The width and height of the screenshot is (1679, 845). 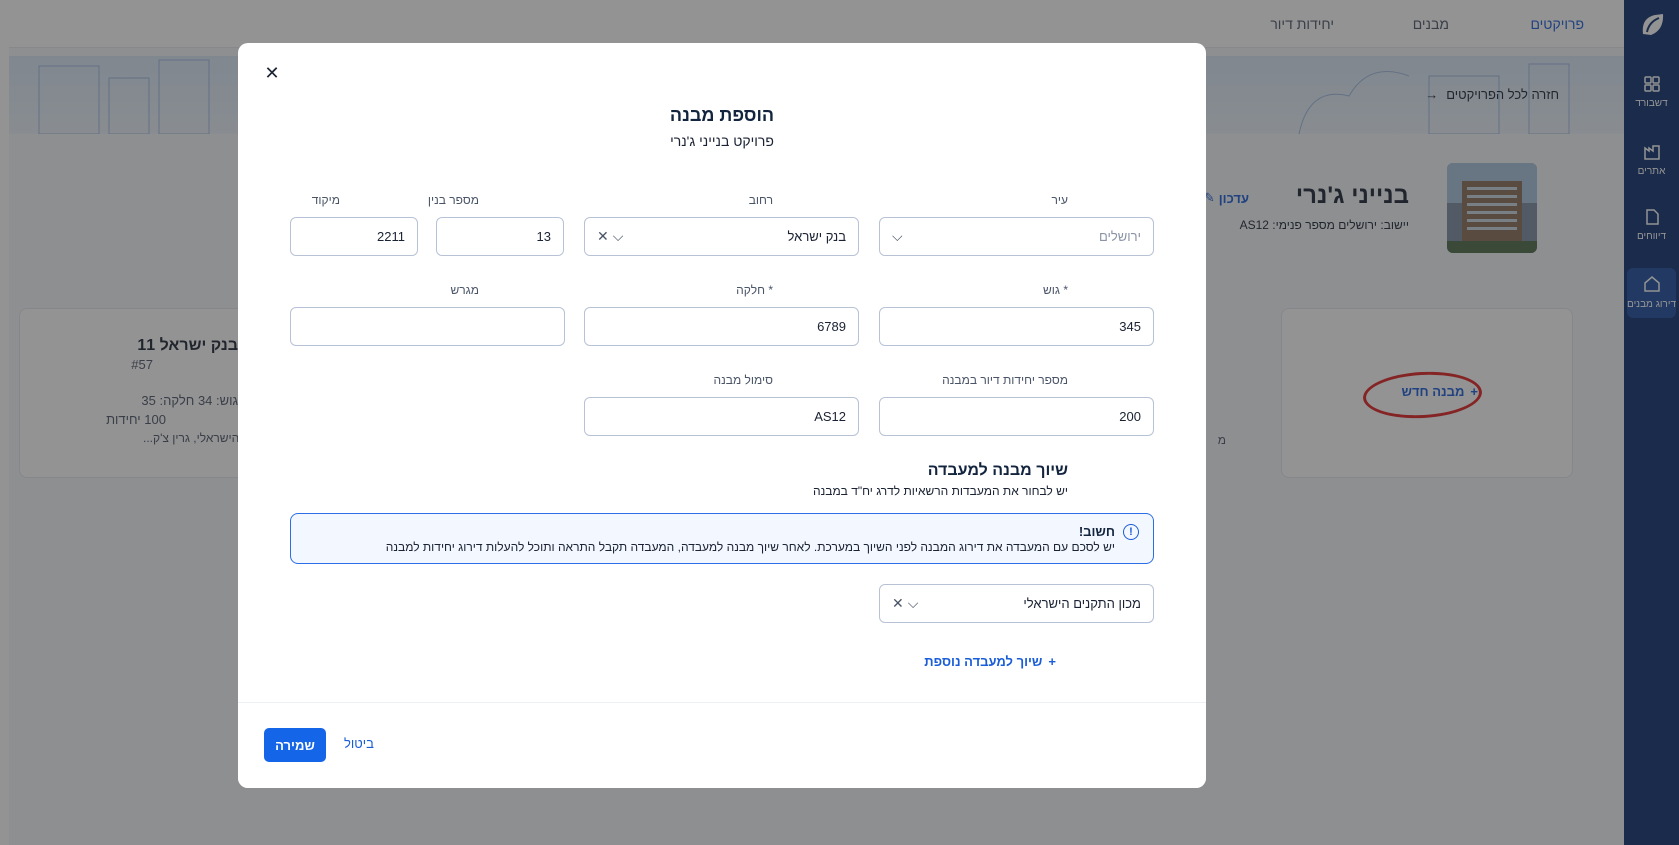 What do you see at coordinates (721, 236) in the screenshot?
I see `street-select: בנק ישראל ⌵ ✕` at bounding box center [721, 236].